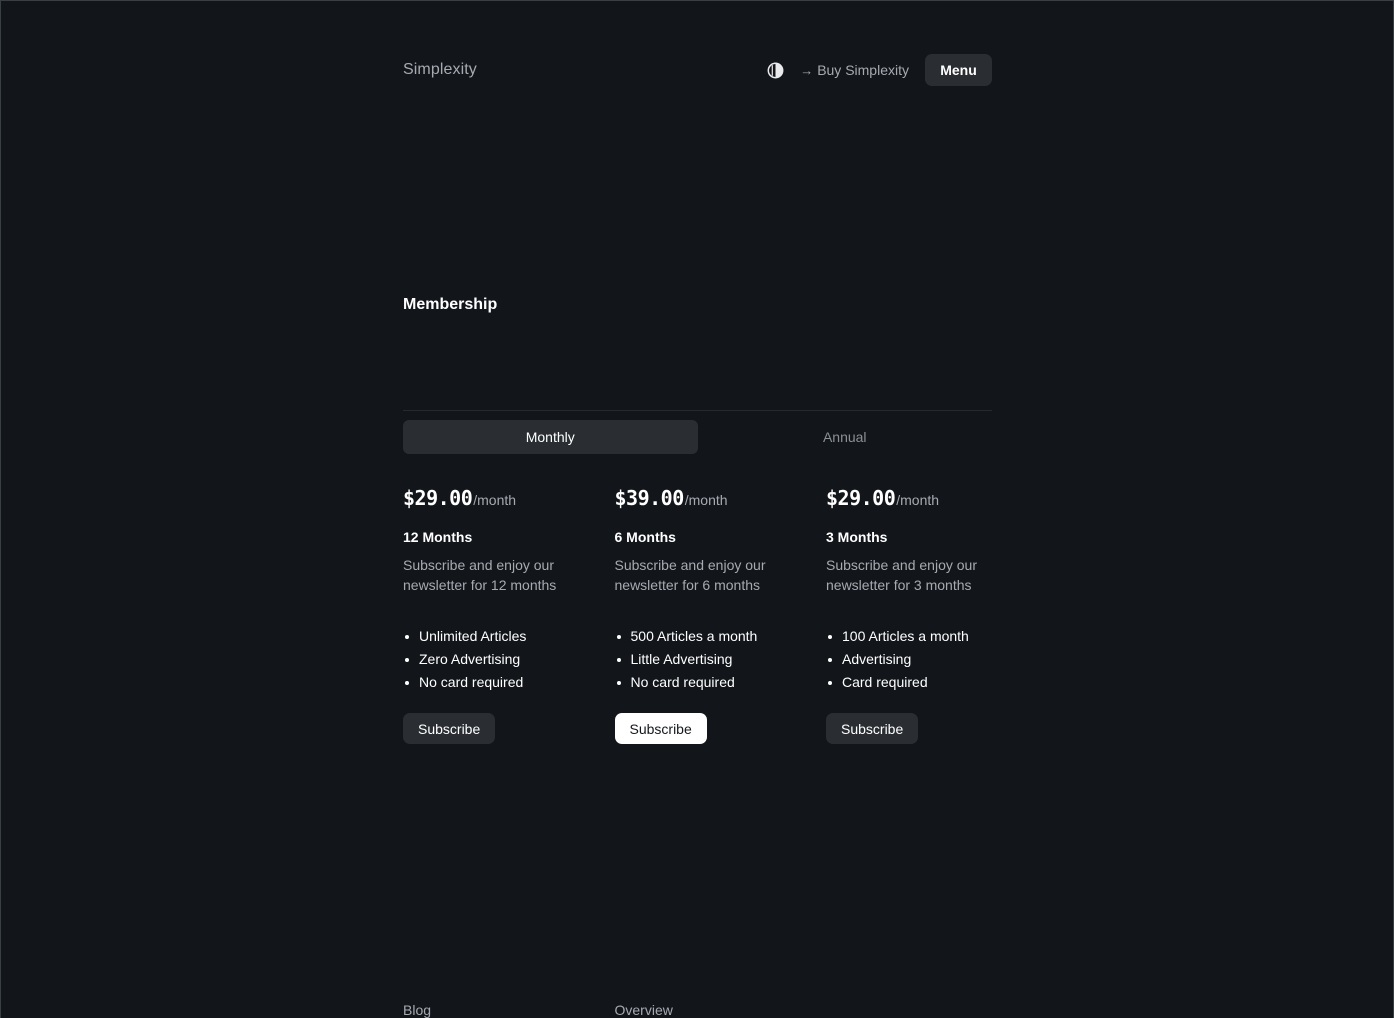 The width and height of the screenshot is (1394, 1018). I want to click on footer-link-blog: Blog, so click(509, 1010).